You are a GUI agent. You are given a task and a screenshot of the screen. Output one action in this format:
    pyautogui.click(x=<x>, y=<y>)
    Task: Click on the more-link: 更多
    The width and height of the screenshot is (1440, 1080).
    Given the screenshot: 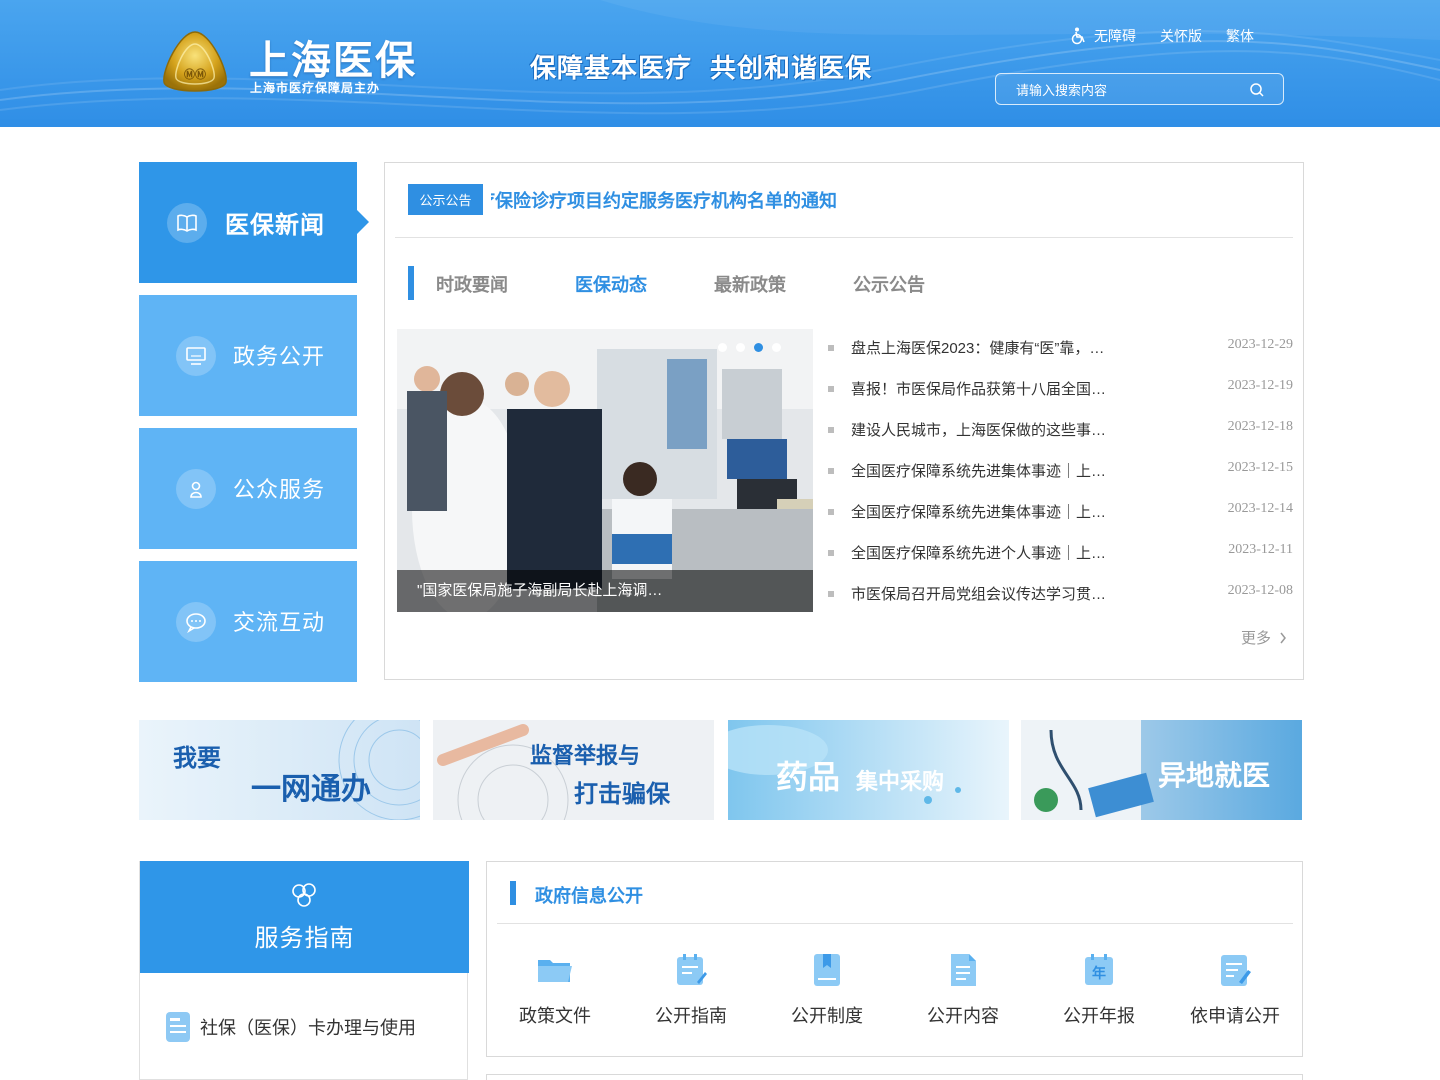 What is the action you would take?
    pyautogui.click(x=1264, y=637)
    